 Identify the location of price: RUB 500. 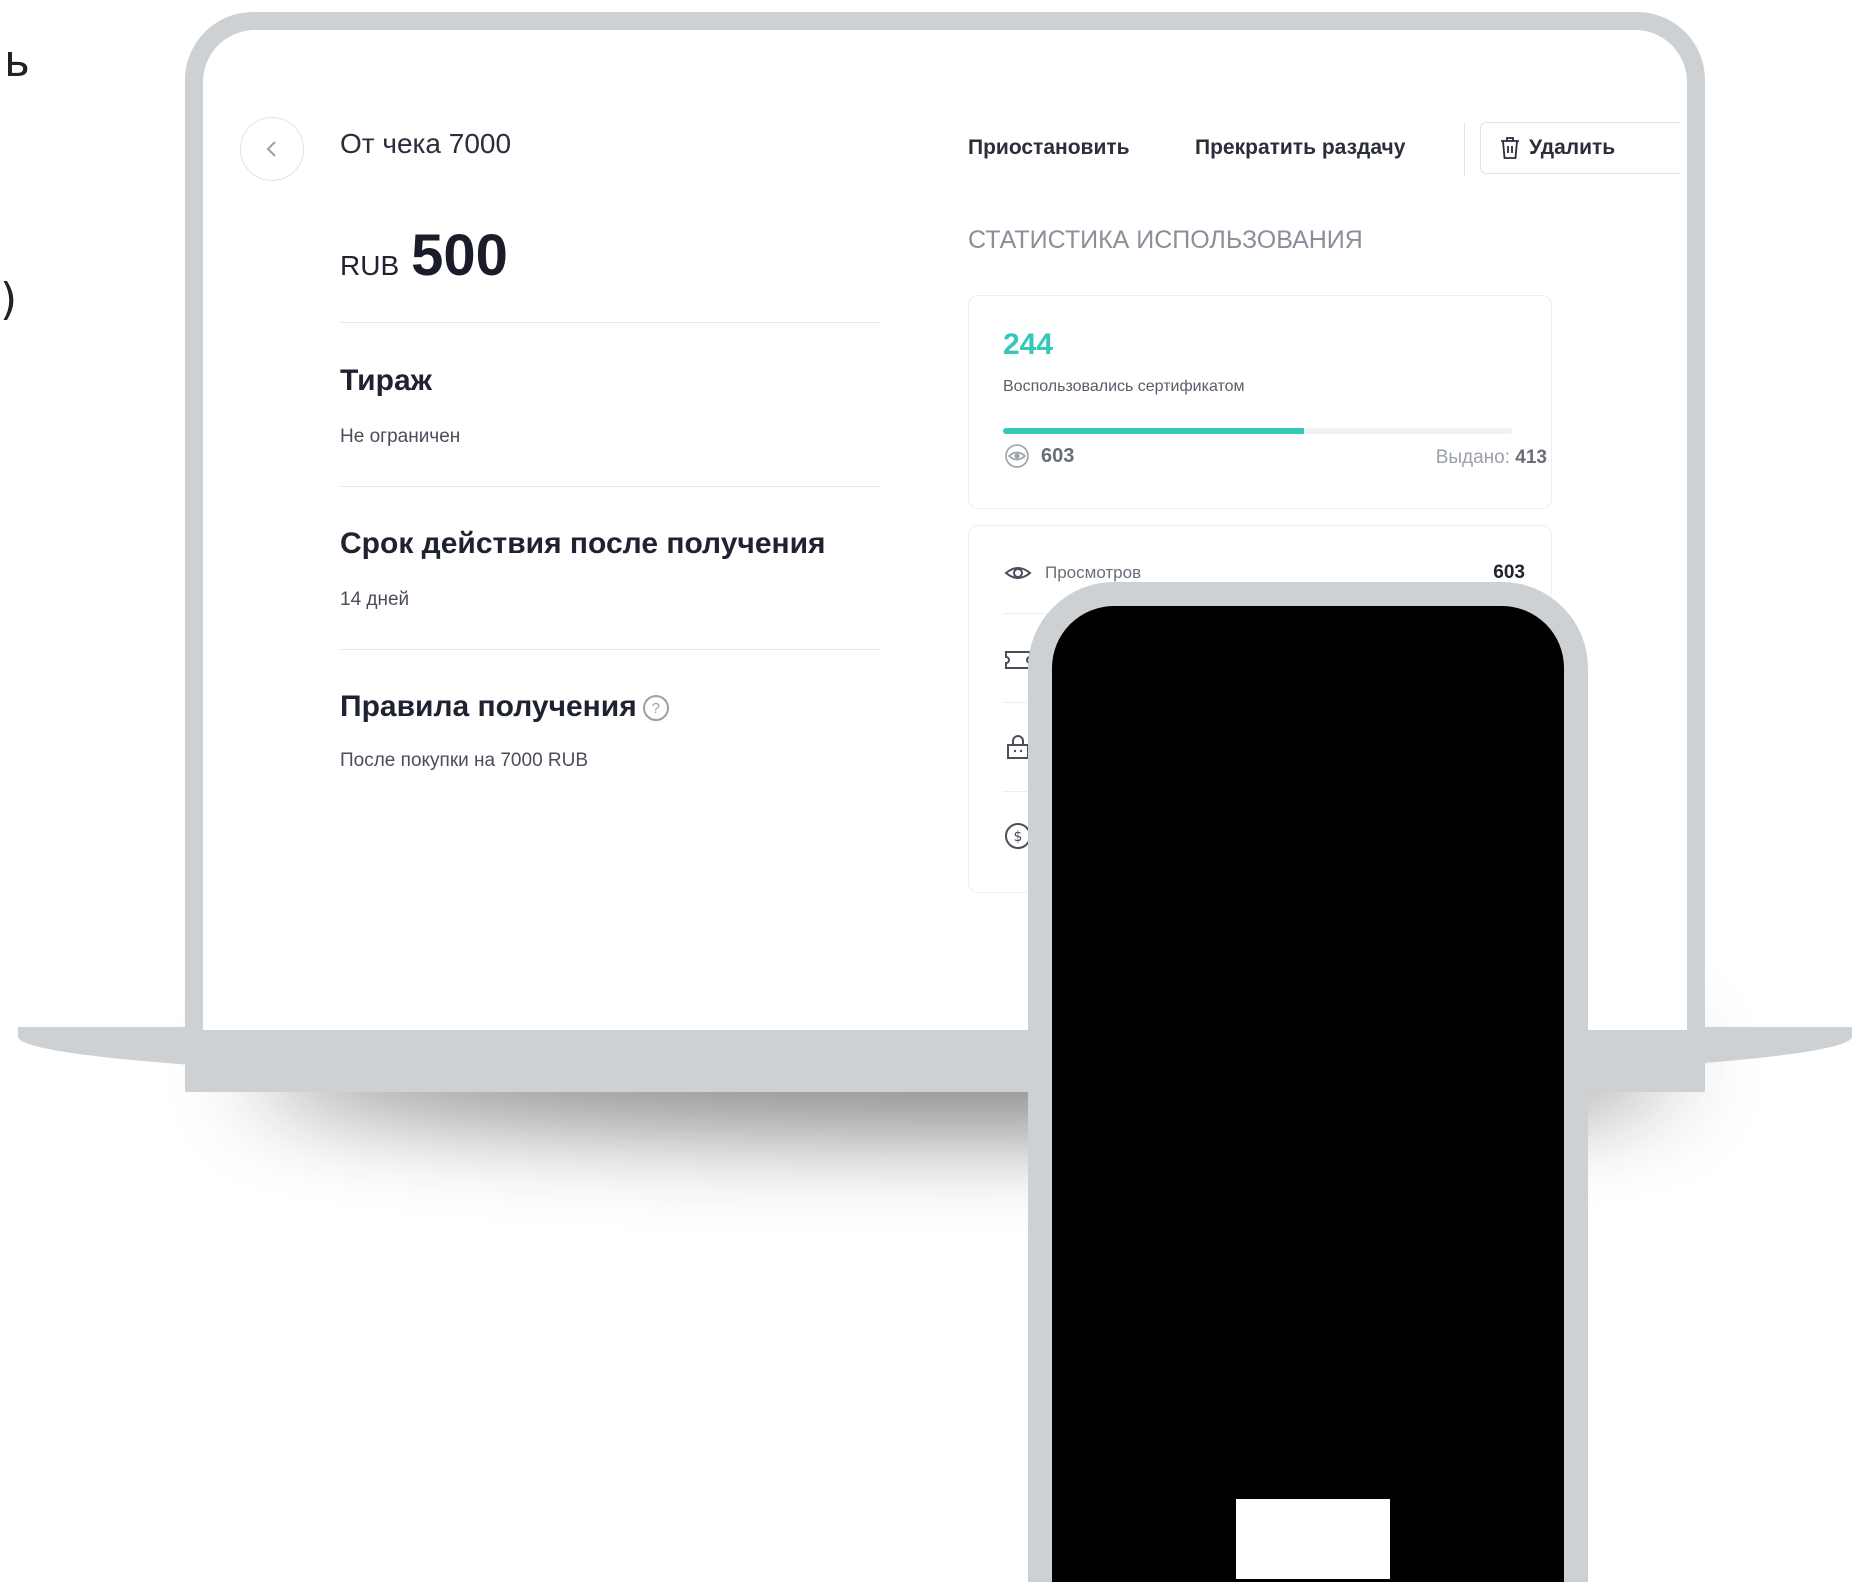
(424, 255).